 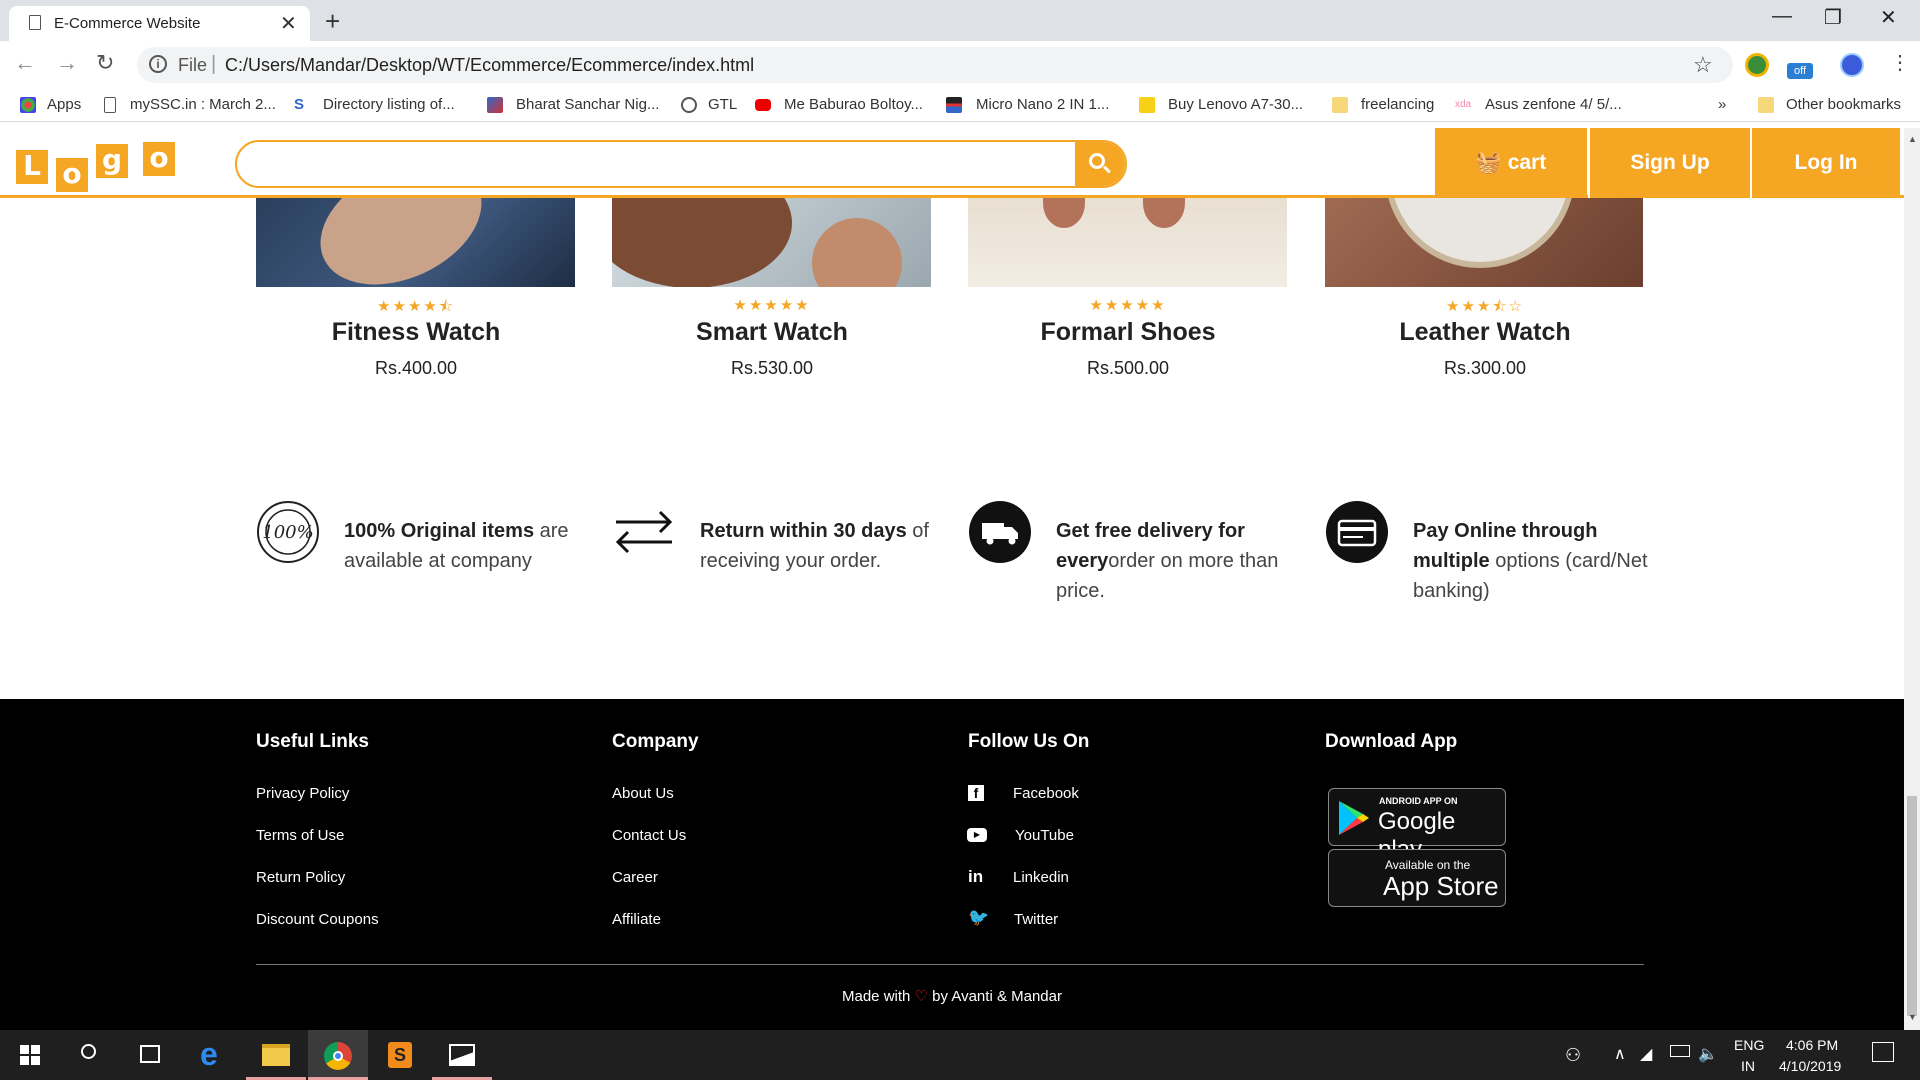 What do you see at coordinates (772, 368) in the screenshot?
I see `product-price: Rs.530.00` at bounding box center [772, 368].